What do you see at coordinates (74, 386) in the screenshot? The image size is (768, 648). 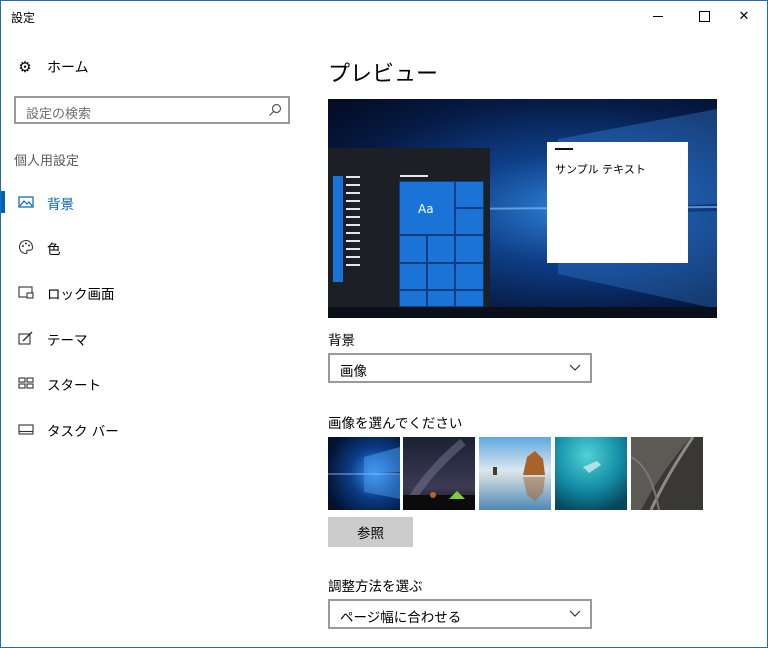 I see `sidebar-item-label: スタート` at bounding box center [74, 386].